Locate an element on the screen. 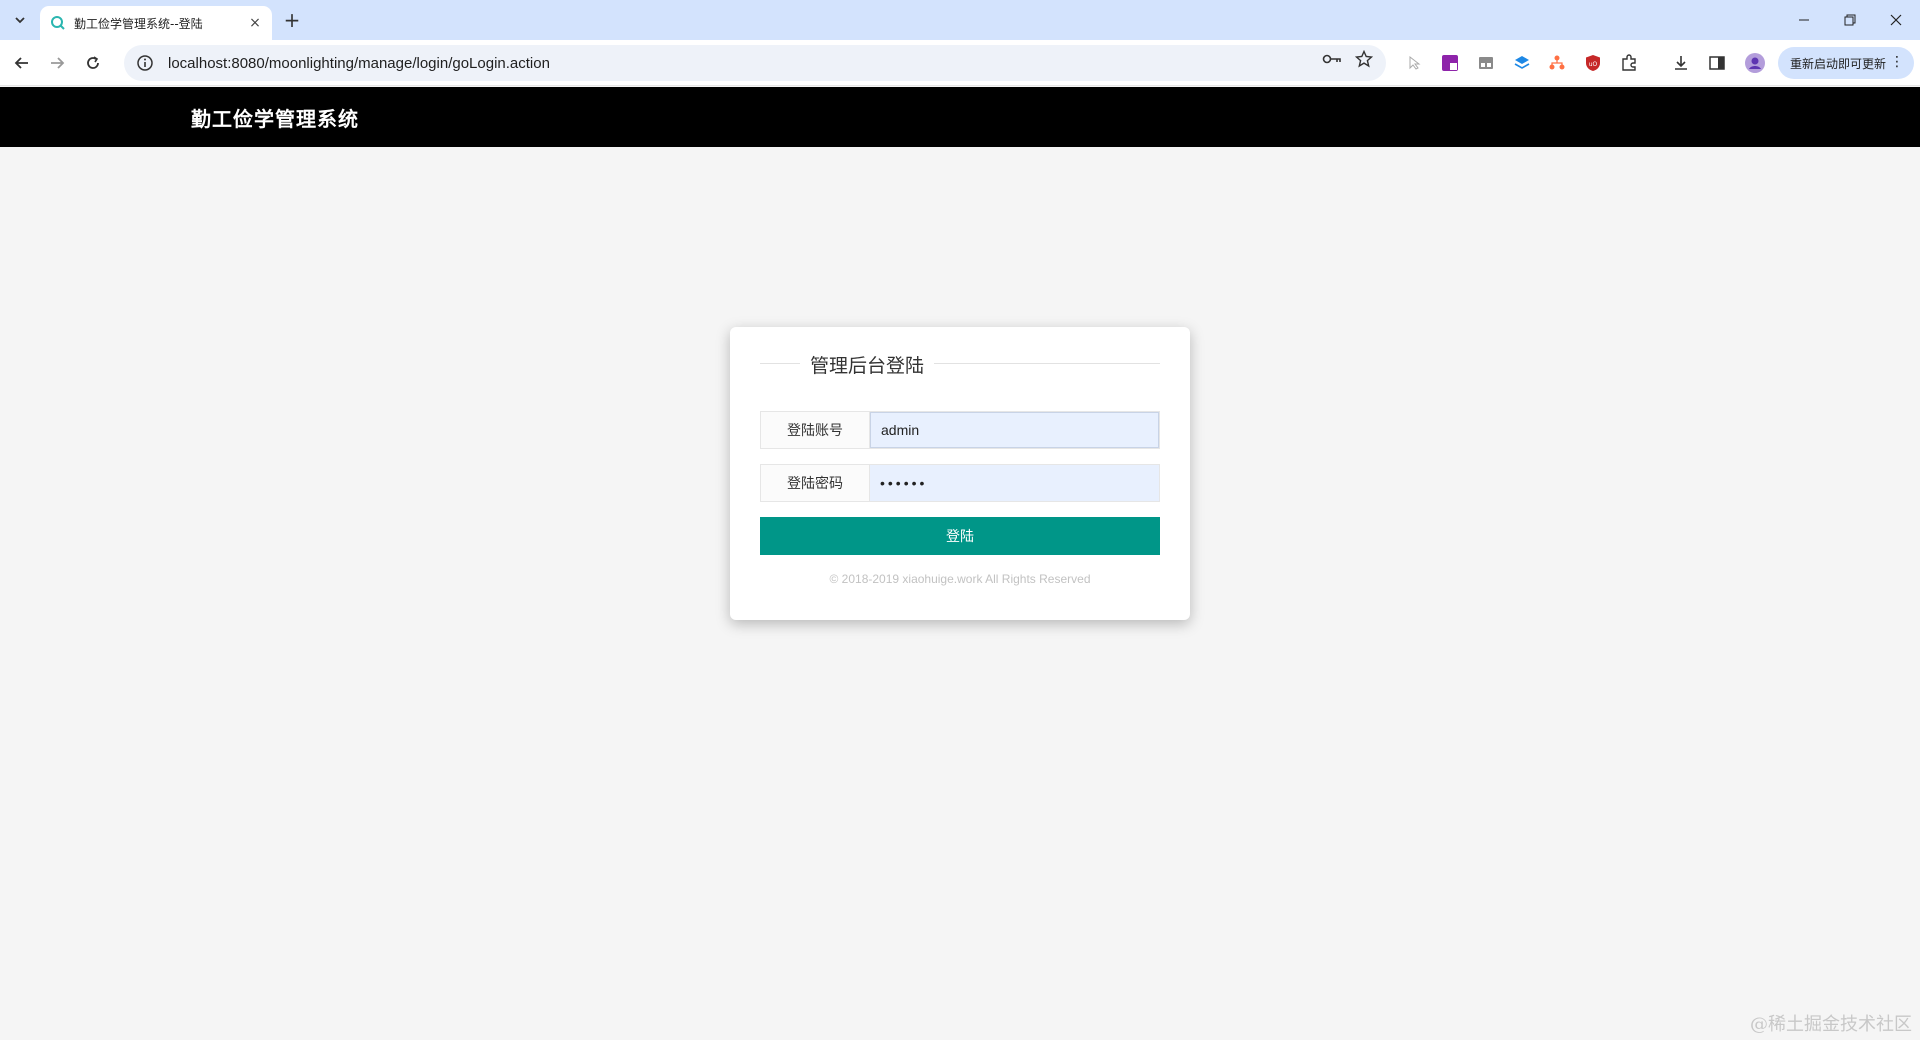 The width and height of the screenshot is (1920, 1040). account-row: 登陆账号 is located at coordinates (960, 430).